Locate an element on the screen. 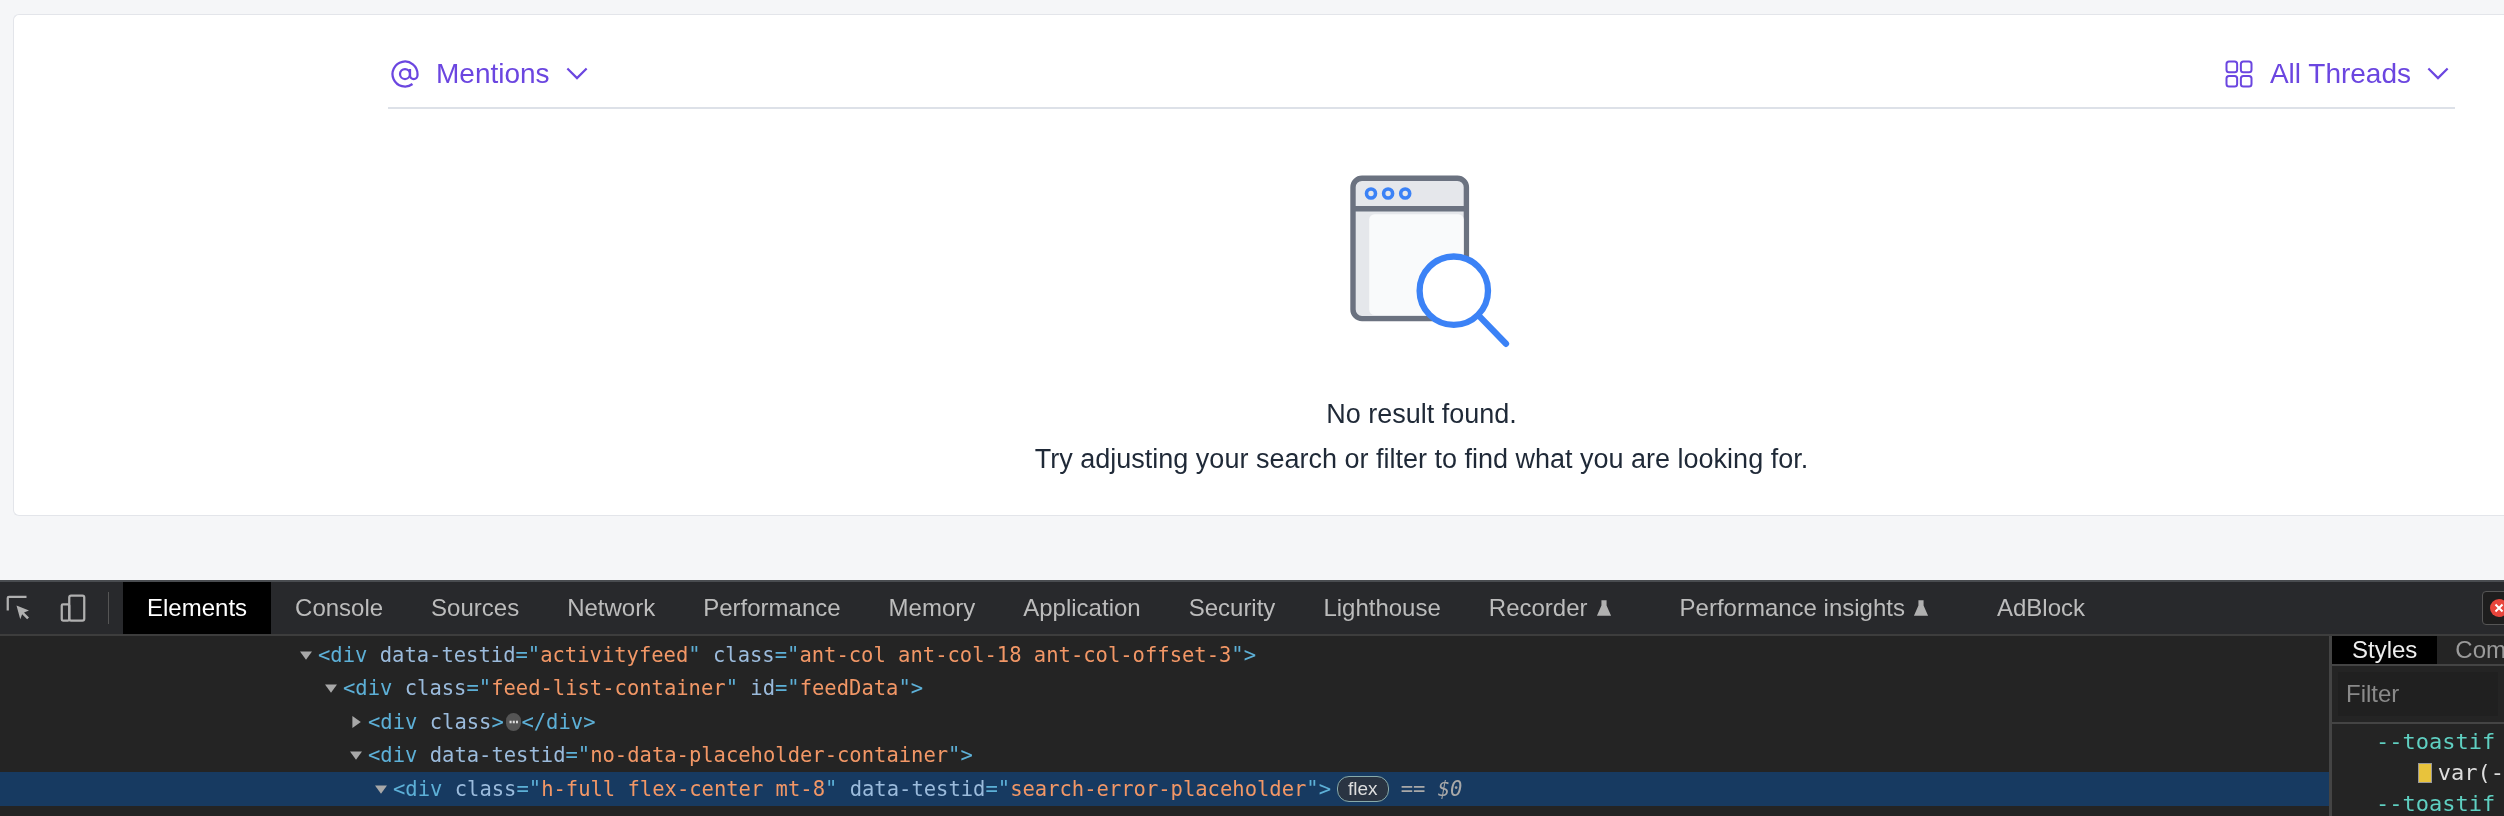  devtools-tab: Performance insights is located at coordinates (1814, 608).